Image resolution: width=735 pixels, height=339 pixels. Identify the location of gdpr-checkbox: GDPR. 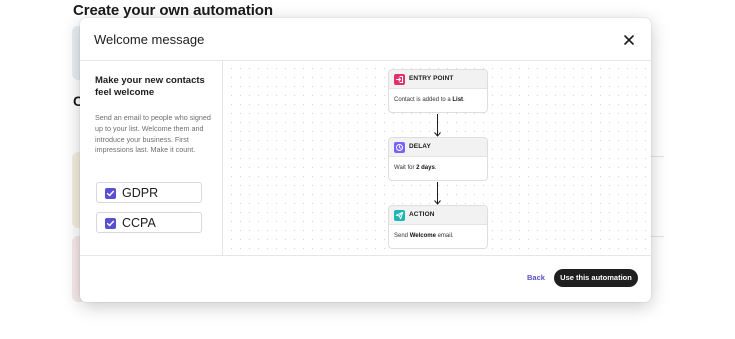
(149, 192).